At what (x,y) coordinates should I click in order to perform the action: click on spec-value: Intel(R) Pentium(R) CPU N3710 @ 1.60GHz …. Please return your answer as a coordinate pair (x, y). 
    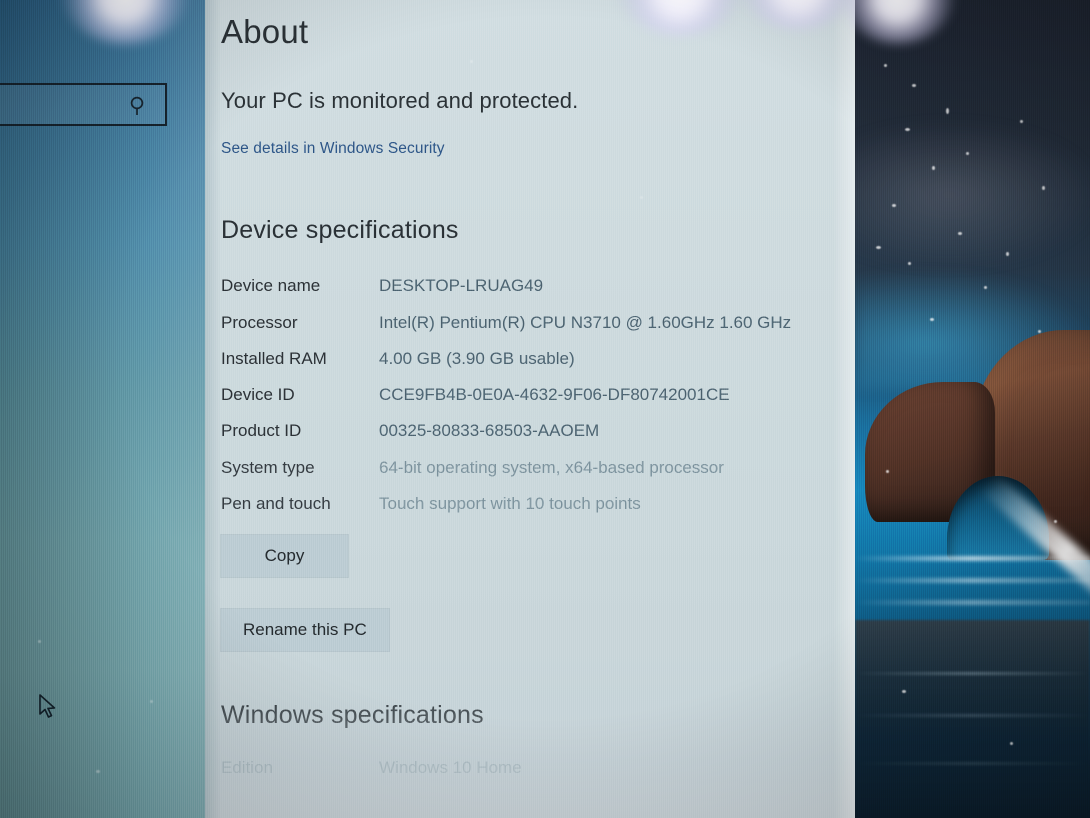
    Looking at the image, I should click on (585, 322).